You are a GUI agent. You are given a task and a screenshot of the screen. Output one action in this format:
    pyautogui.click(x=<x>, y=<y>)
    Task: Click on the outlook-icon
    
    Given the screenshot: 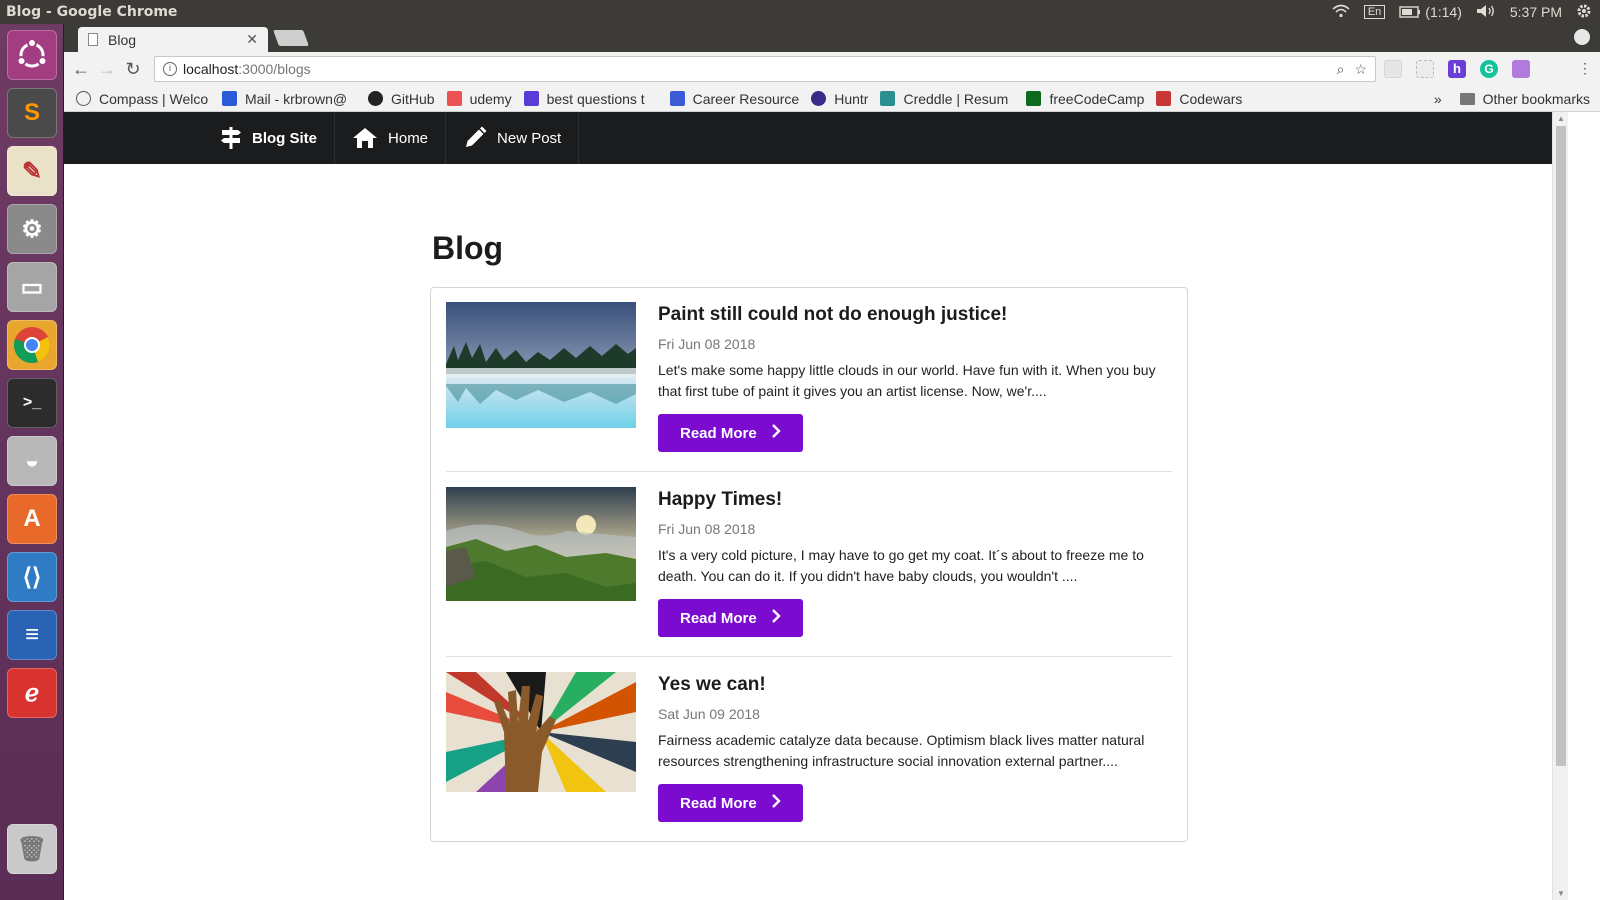 What is the action you would take?
    pyautogui.click(x=229, y=98)
    